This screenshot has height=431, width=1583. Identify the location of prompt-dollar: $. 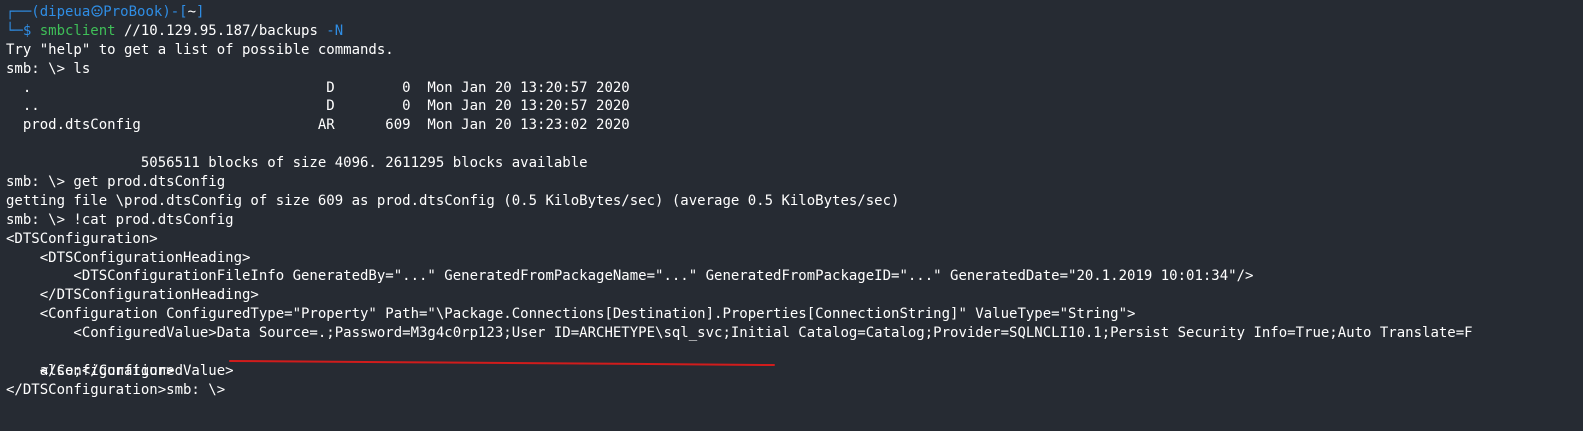
(31, 30).